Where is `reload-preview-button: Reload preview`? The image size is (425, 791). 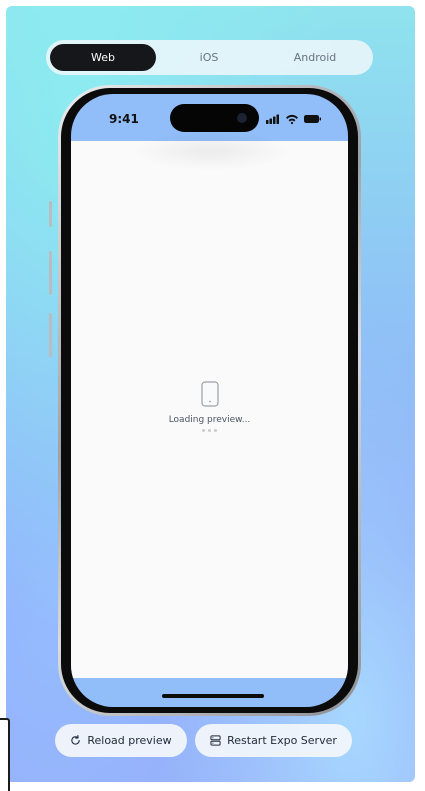 reload-preview-button: Reload preview is located at coordinates (121, 740).